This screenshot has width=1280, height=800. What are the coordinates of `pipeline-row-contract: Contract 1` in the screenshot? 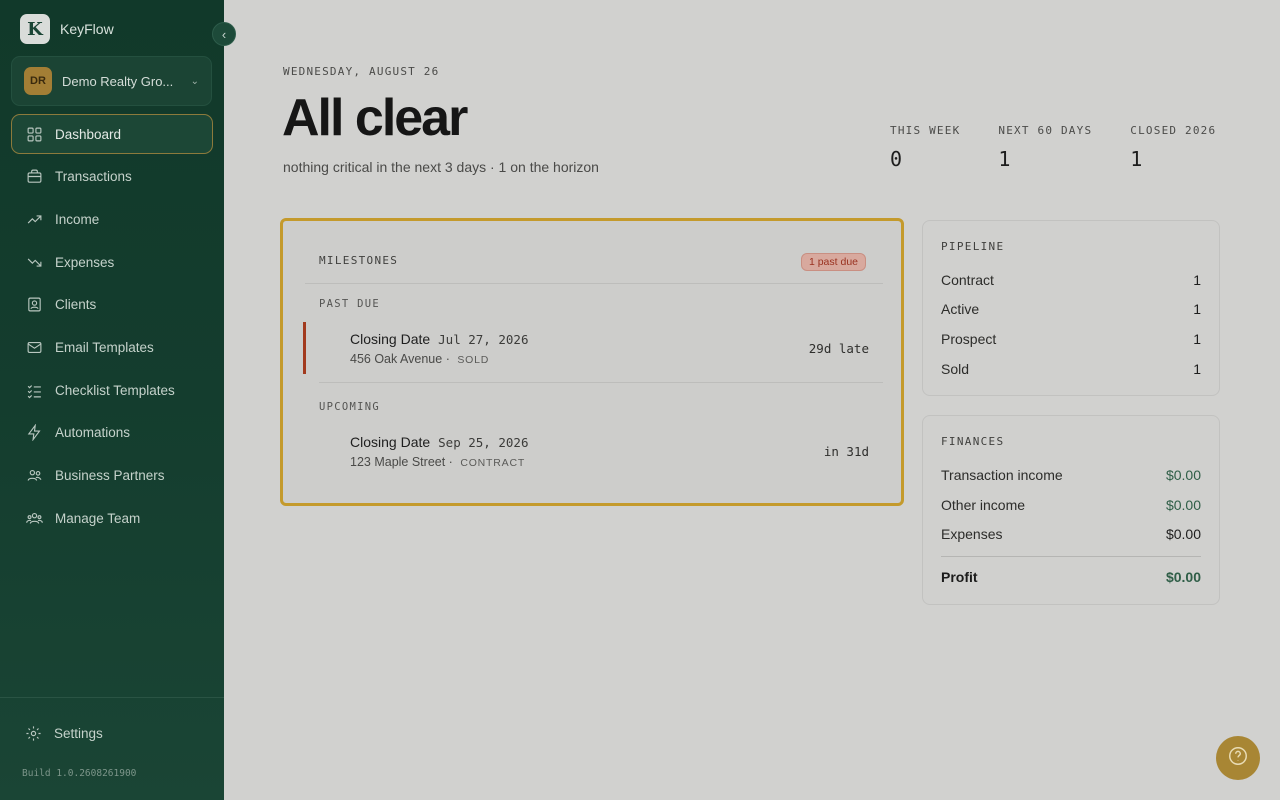 It's located at (1071, 280).